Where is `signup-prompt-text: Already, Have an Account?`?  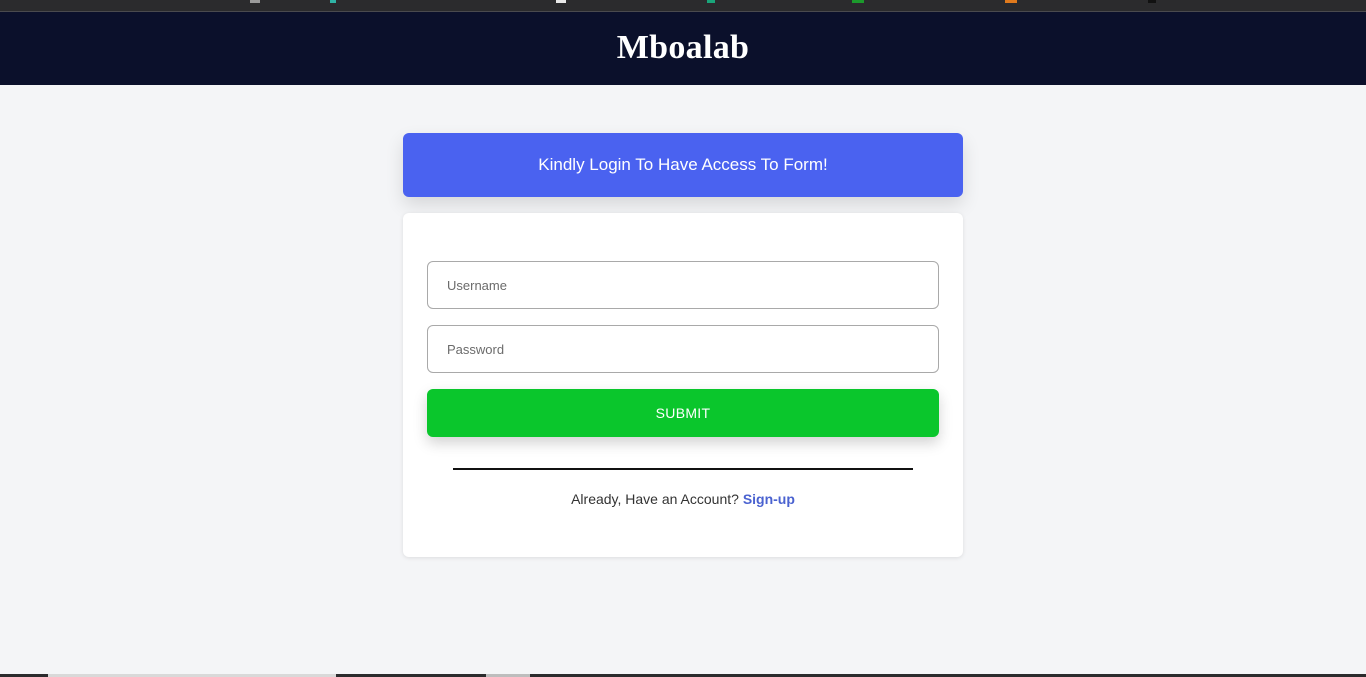
signup-prompt-text: Already, Have an Account? is located at coordinates (655, 499).